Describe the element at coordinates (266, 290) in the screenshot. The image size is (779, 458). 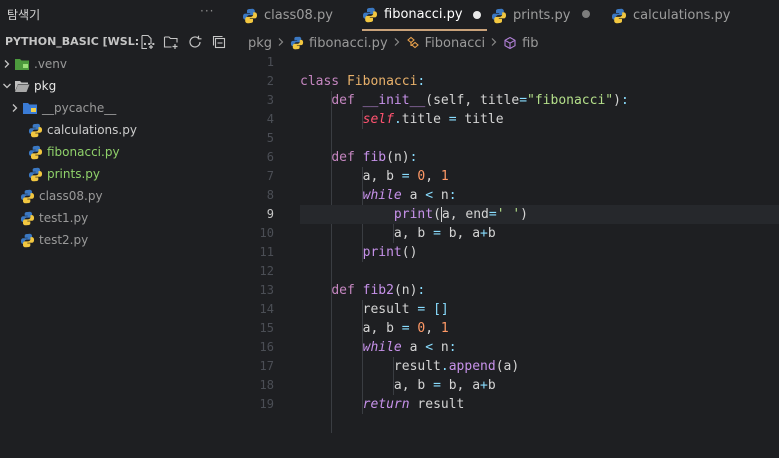
I see `line-number: 13` at that location.